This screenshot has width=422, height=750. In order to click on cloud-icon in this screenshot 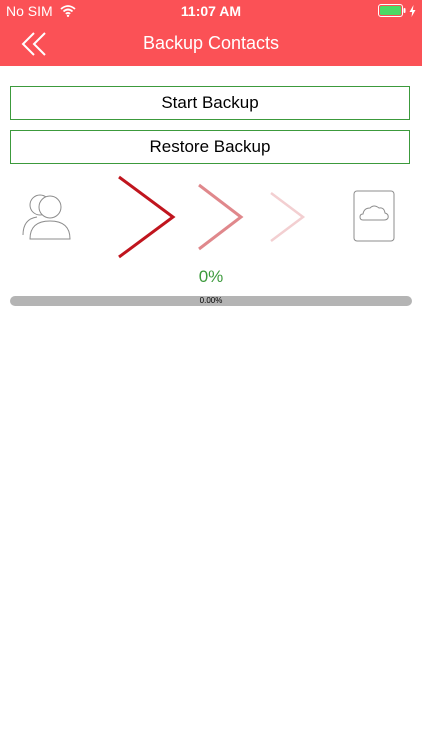, I will do `click(374, 216)`.